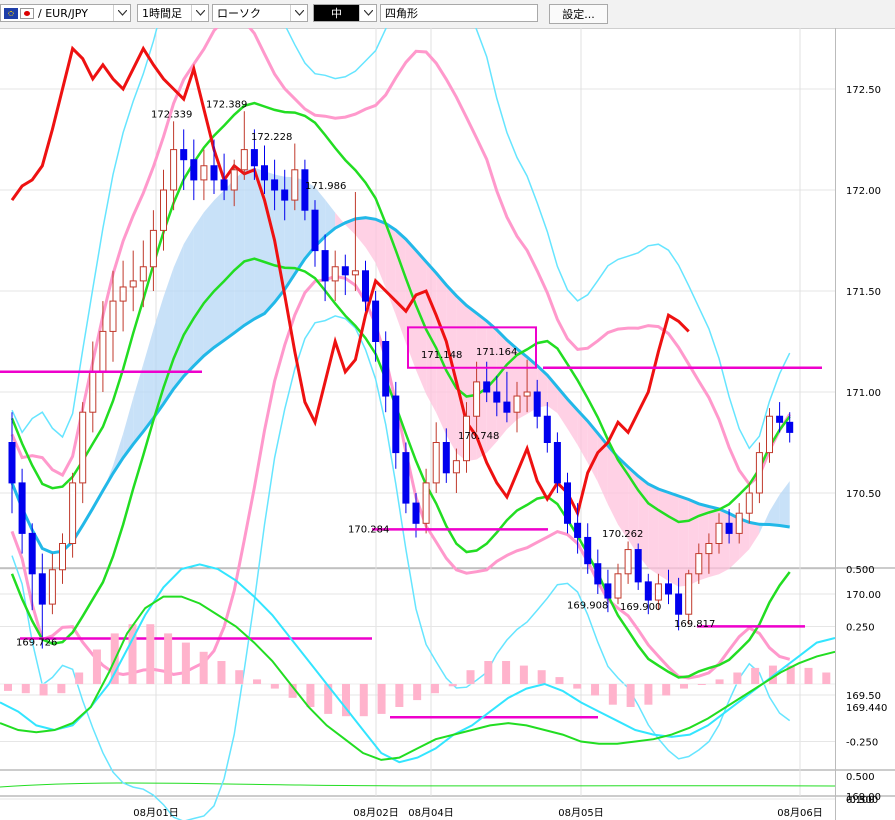 The height and width of the screenshot is (820, 895). Describe the element at coordinates (863, 696) in the screenshot. I see `price-tick-label: 169.50` at that location.